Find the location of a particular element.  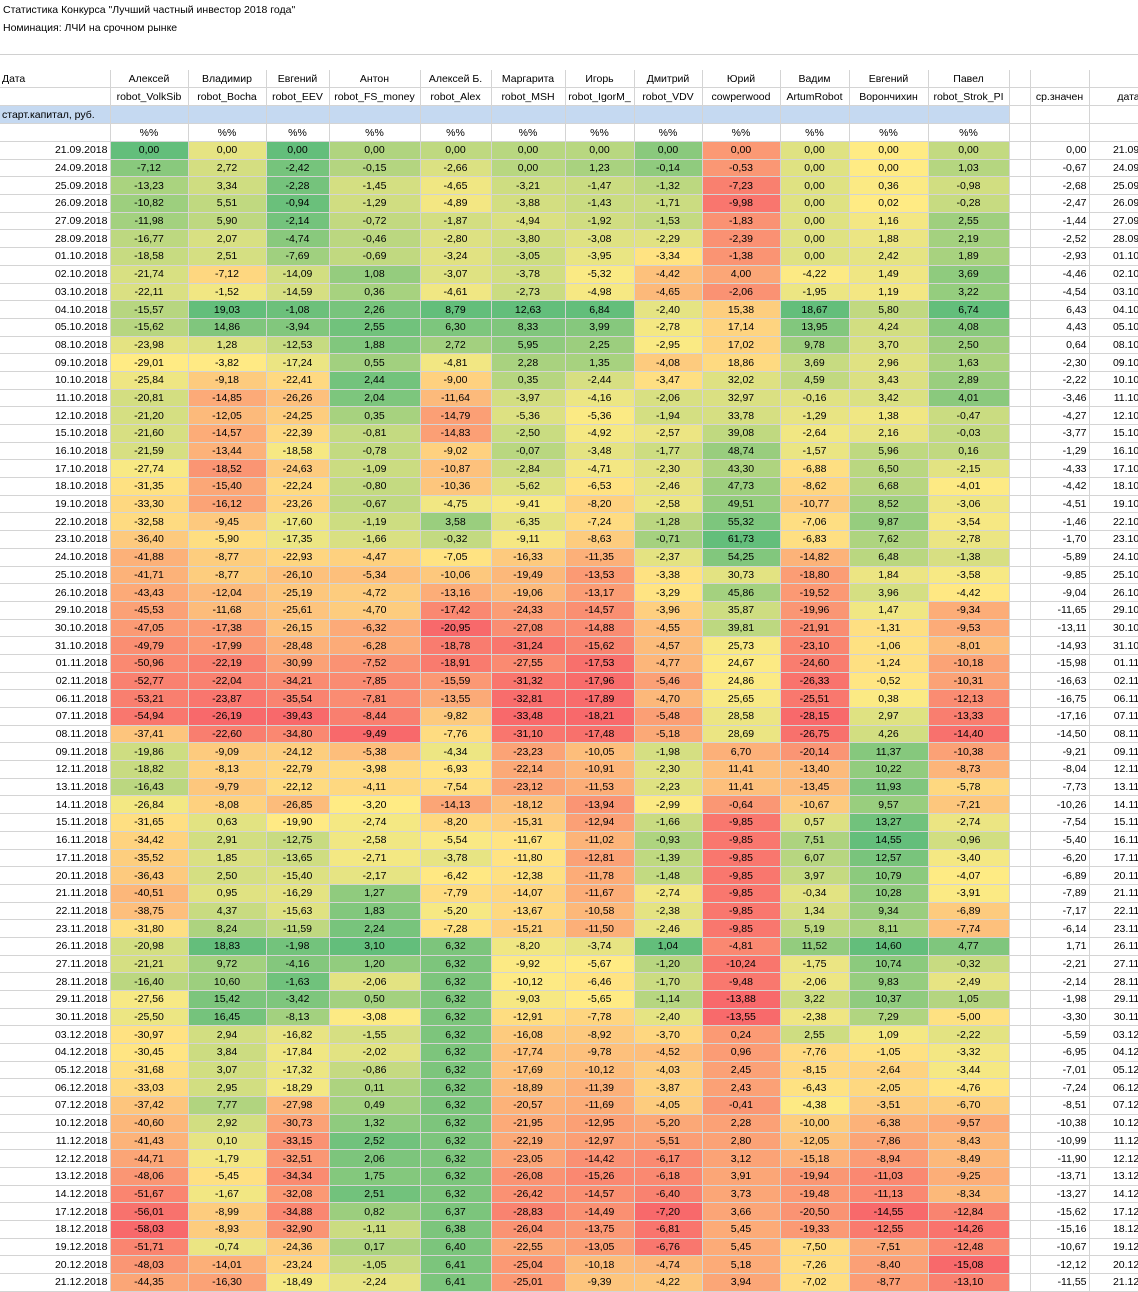

avg-cell: -9,04 is located at coordinates (1060, 592).